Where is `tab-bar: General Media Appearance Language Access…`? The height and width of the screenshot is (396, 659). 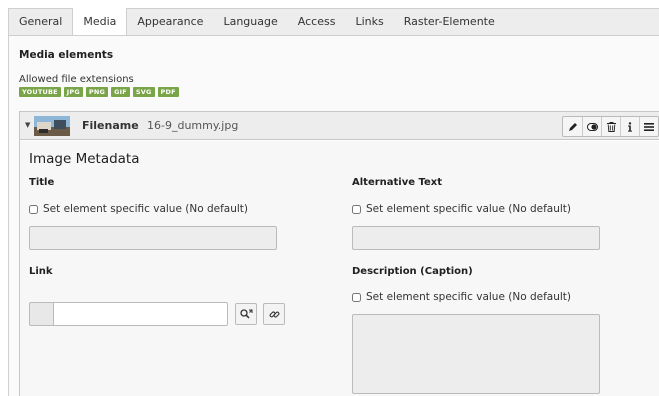
tab-bar: General Media Appearance Language Access… is located at coordinates (333, 22).